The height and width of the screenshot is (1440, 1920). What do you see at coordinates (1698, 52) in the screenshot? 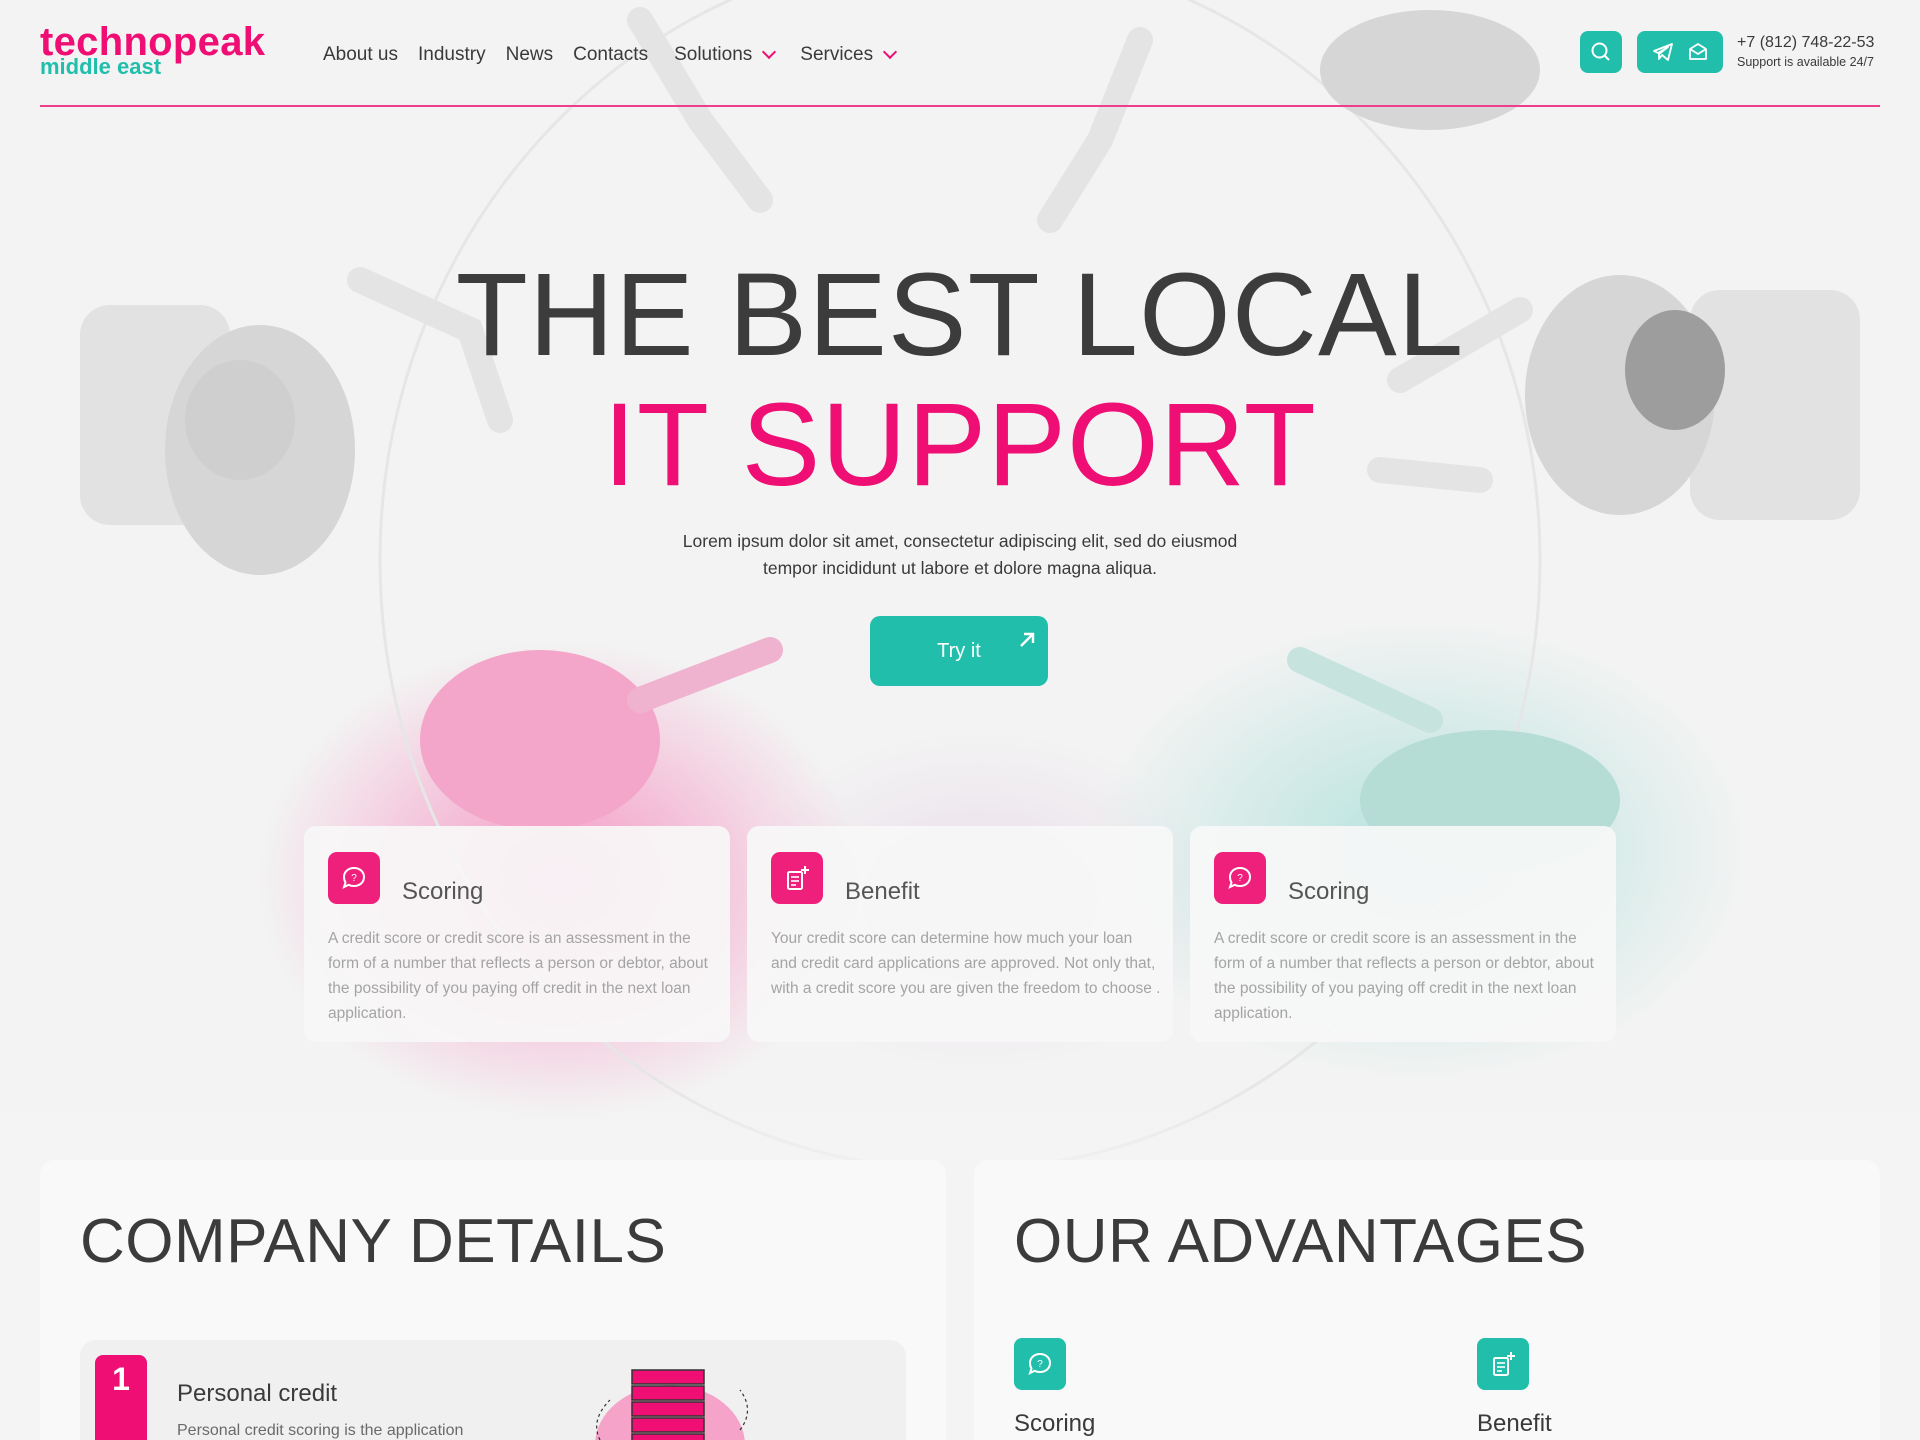
I see `mail-icon` at bounding box center [1698, 52].